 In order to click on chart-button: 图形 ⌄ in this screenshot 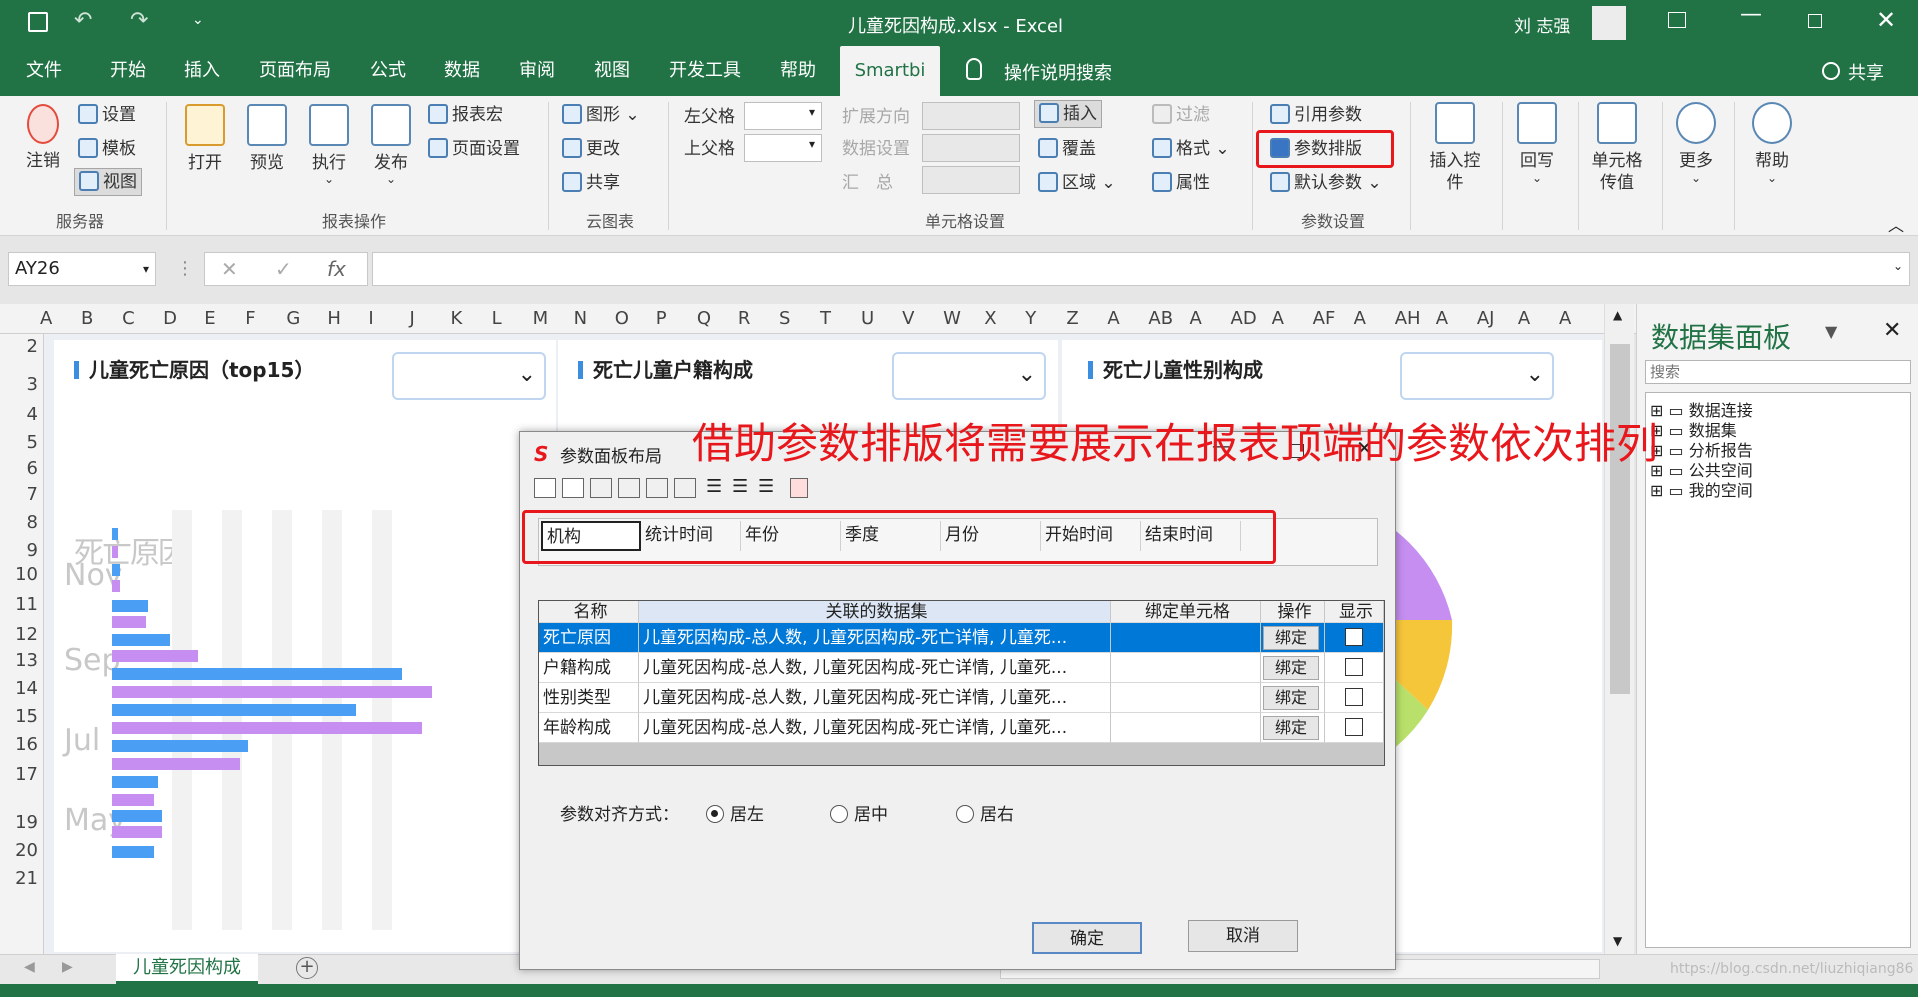, I will do `click(601, 115)`.